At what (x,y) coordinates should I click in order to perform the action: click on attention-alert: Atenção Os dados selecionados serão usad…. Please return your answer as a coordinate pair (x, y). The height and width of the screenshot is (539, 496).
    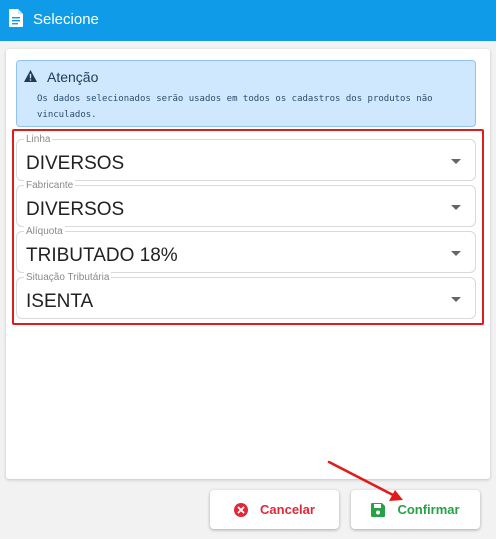
    Looking at the image, I should click on (246, 93).